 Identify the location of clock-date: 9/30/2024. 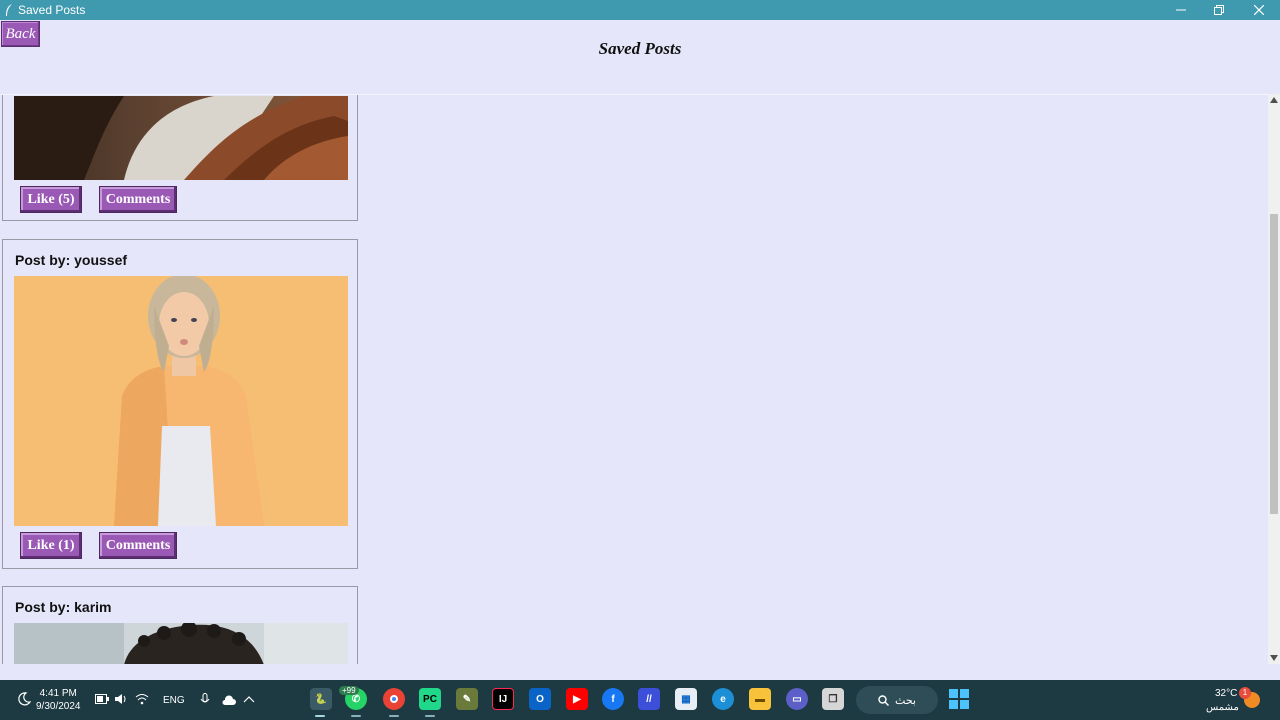
(58, 706).